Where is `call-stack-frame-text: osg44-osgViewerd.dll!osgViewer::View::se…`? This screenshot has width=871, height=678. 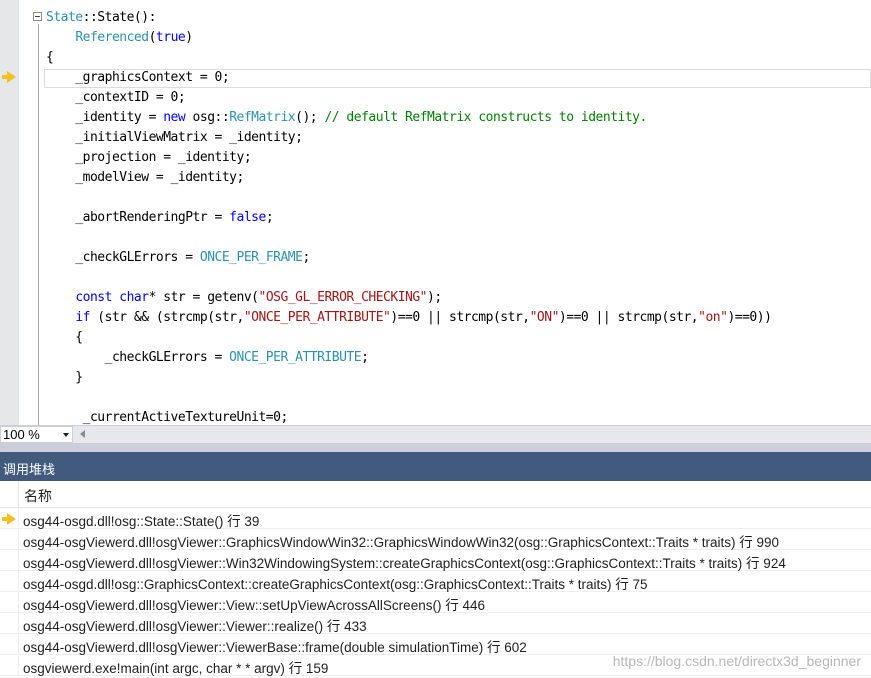
call-stack-frame-text: osg44-osgViewerd.dll!osgViewer::View::se… is located at coordinates (254, 605).